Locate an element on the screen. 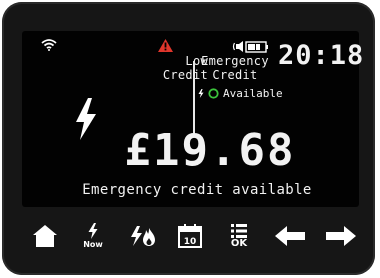 The width and height of the screenshot is (380, 278). low-credit-indicator: Low Credit is located at coordinates (170, 68).